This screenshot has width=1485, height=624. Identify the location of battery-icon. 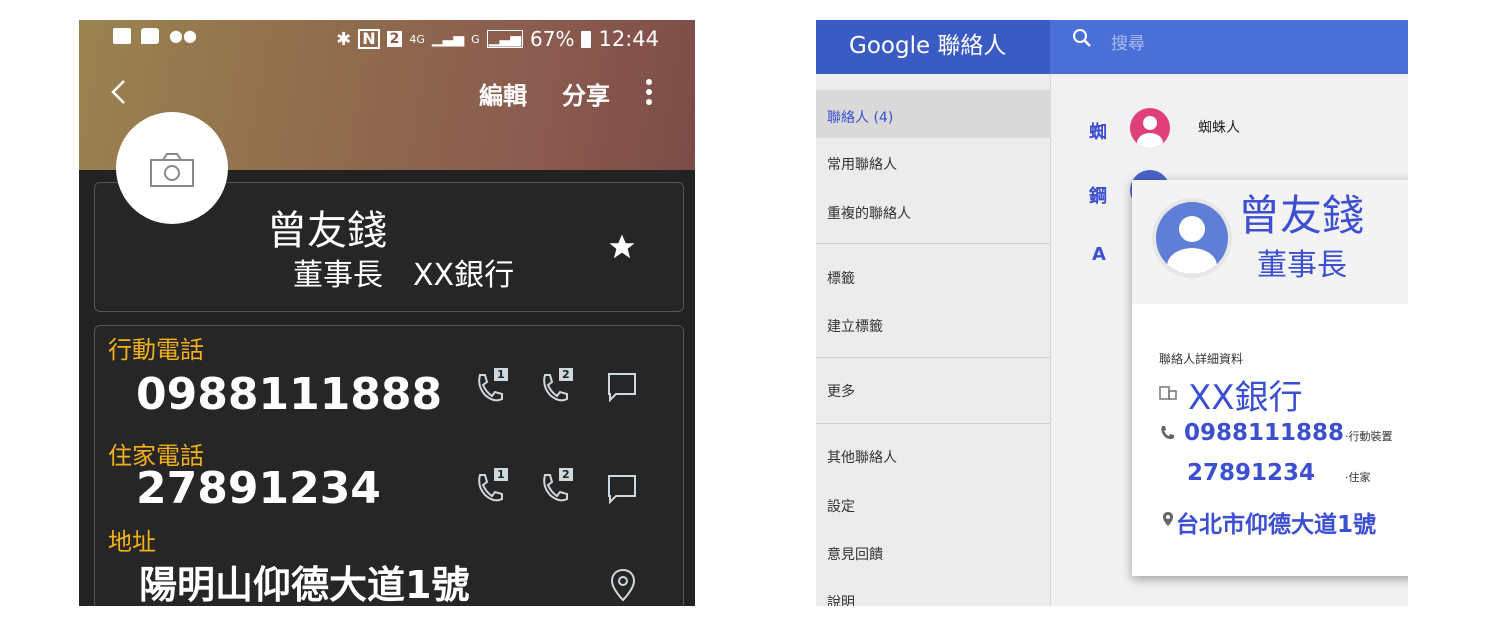
(586, 39).